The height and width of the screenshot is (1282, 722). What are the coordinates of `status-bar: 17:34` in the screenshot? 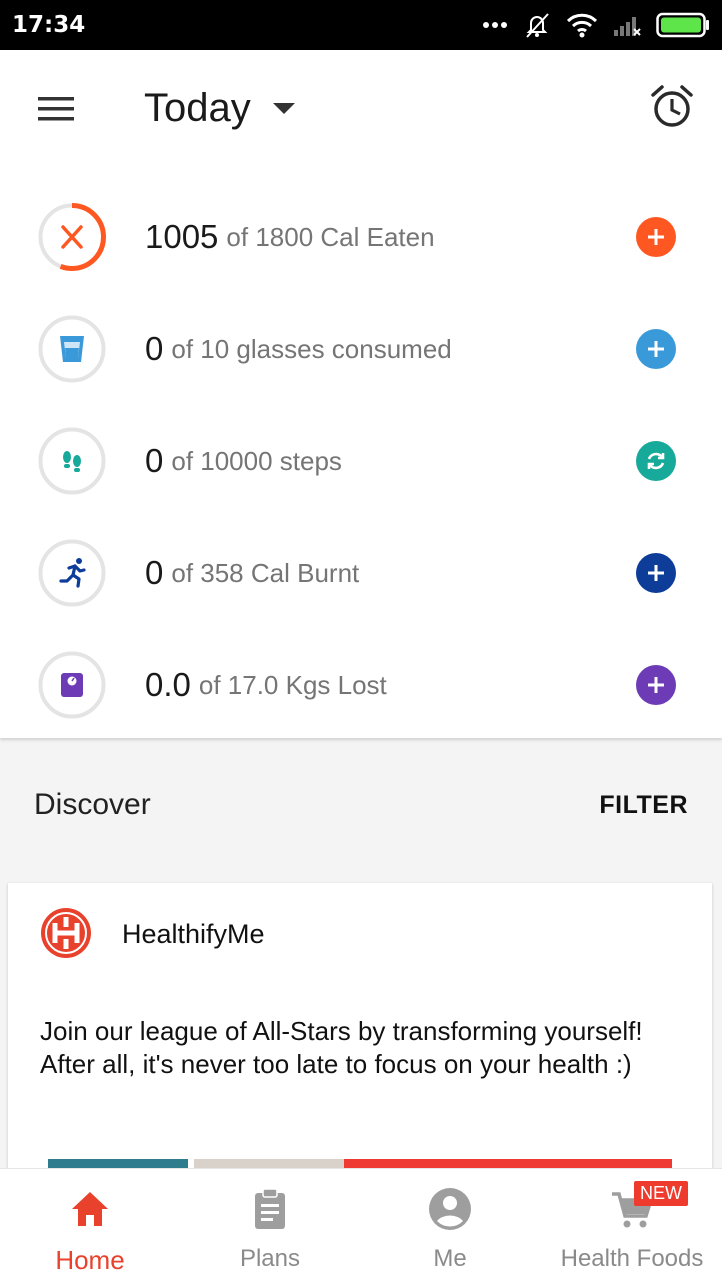 It's located at (361, 25).